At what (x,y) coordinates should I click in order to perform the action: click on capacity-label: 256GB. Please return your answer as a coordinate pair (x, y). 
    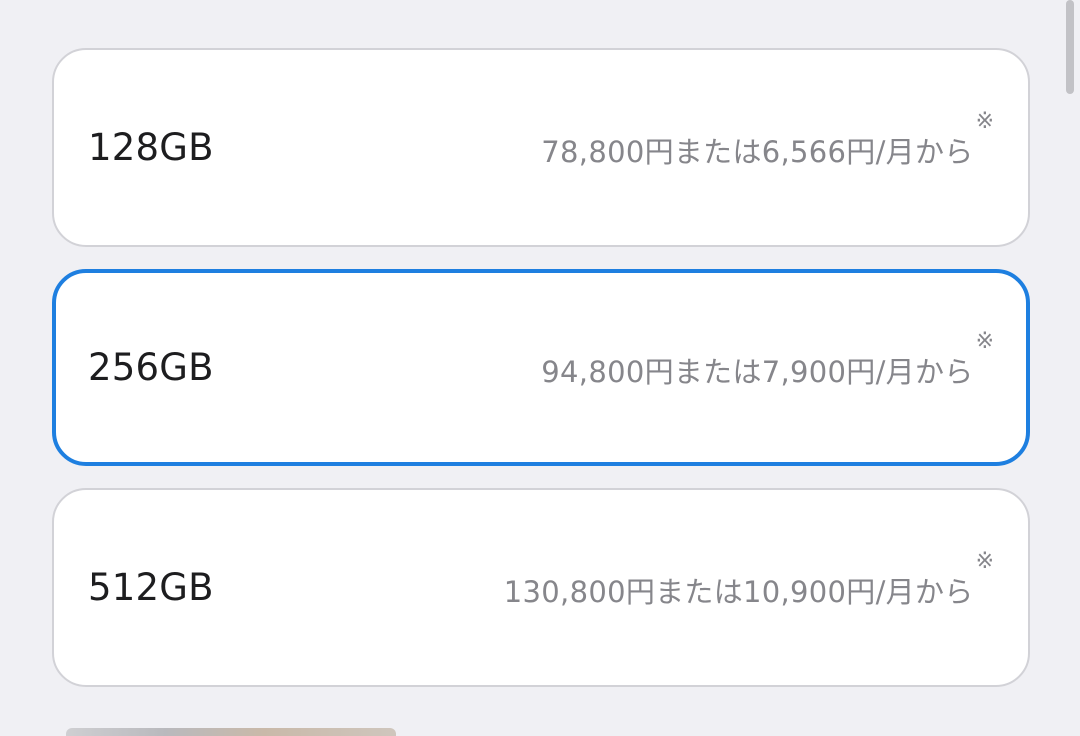
    Looking at the image, I should click on (151, 367).